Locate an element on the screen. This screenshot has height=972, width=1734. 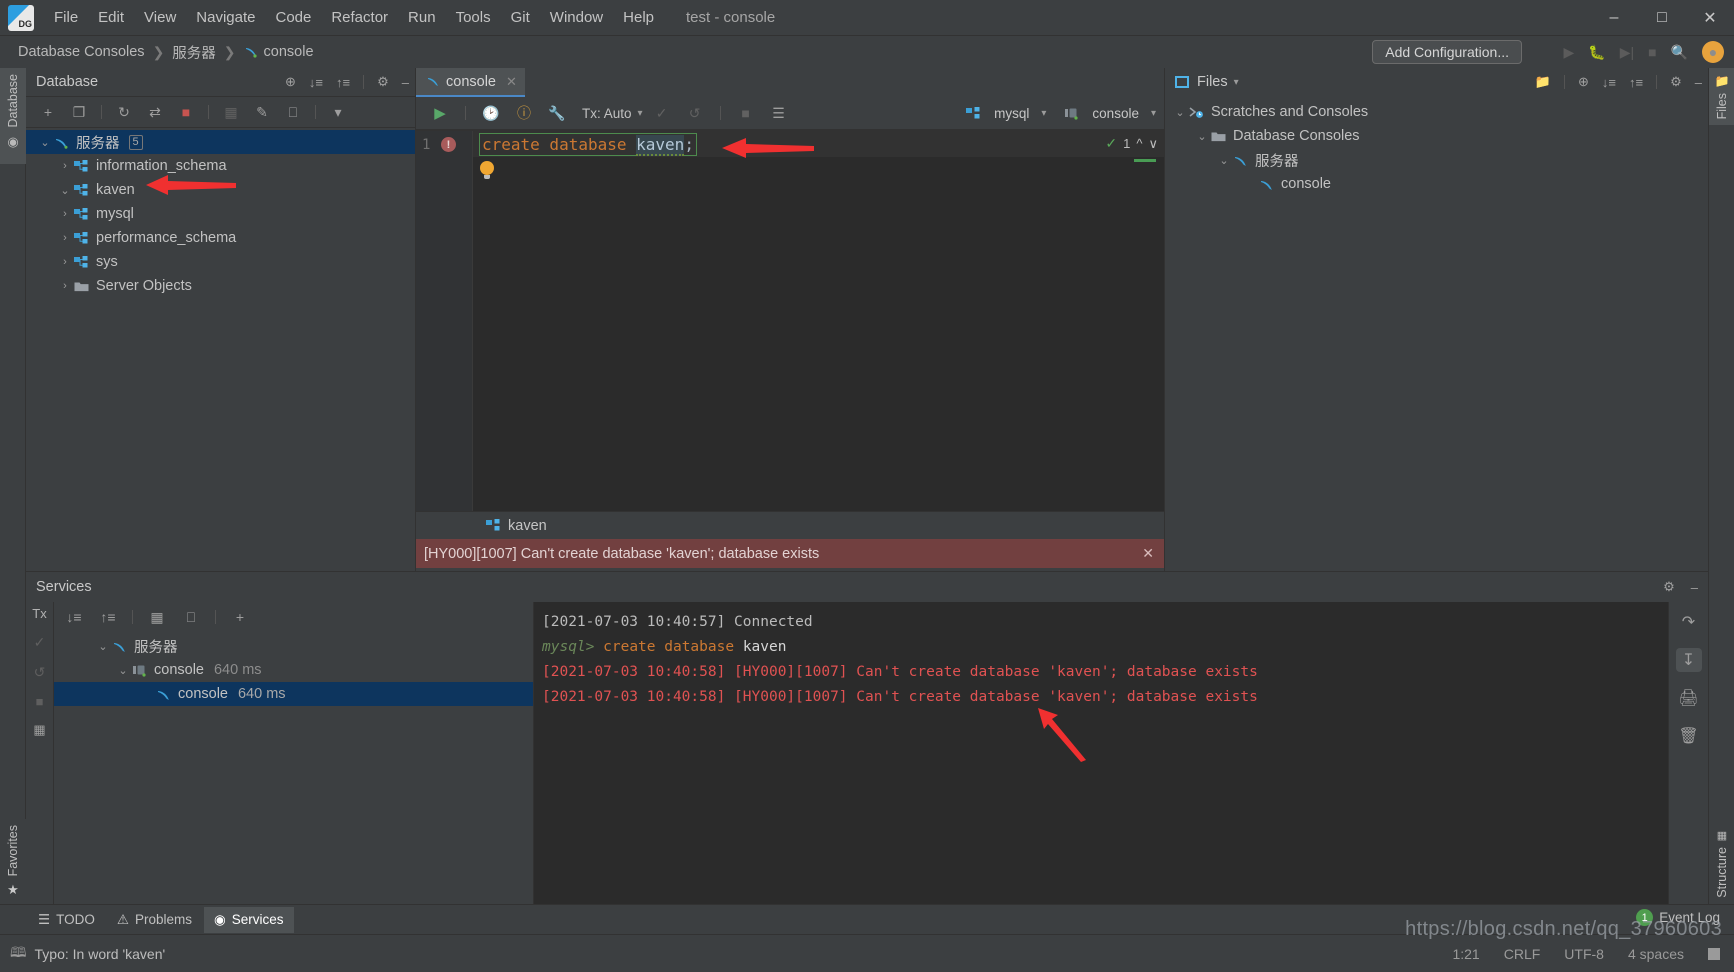
filter-icon: ▾ is located at coordinates (338, 112).